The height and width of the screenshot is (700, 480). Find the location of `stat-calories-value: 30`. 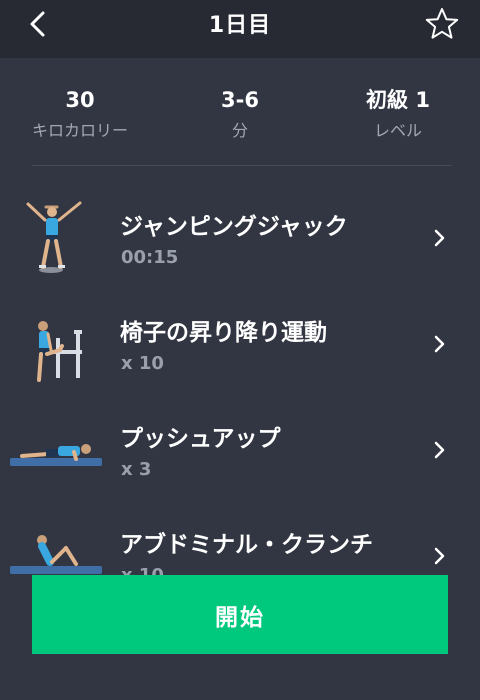

stat-calories-value: 30 is located at coordinates (80, 100).